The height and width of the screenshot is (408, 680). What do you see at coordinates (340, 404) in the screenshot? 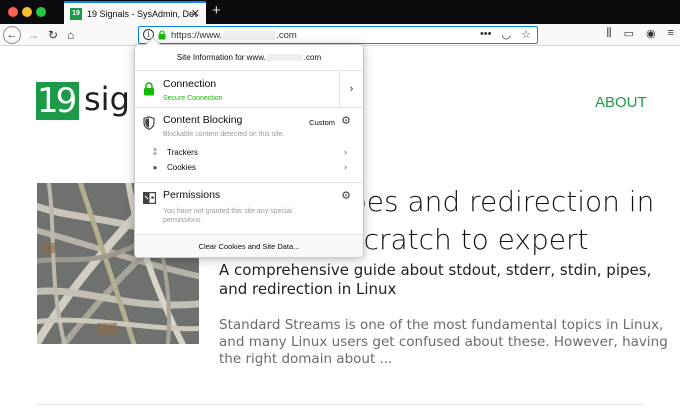
I see `divider` at bounding box center [340, 404].